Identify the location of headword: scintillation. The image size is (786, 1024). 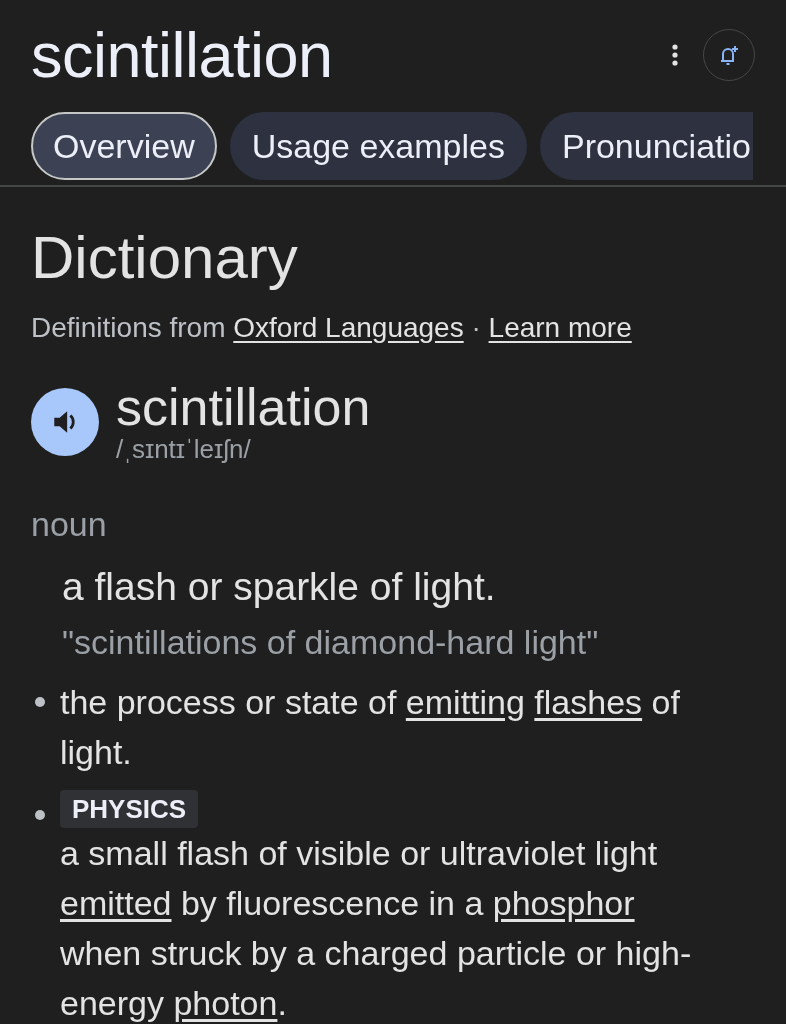
(243, 407).